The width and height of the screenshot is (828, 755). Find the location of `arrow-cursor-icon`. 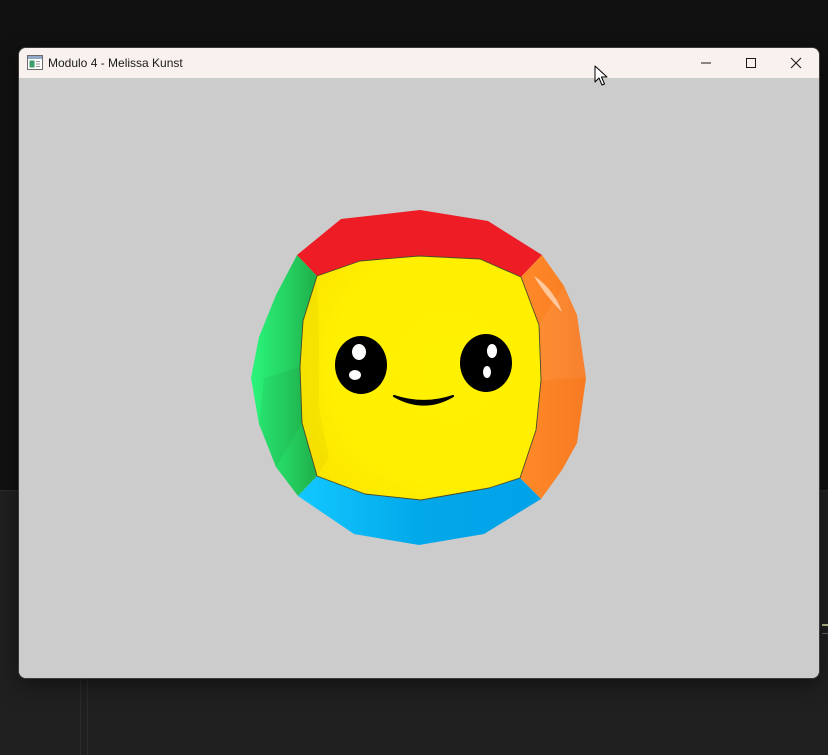

arrow-cursor-icon is located at coordinates (601, 75).